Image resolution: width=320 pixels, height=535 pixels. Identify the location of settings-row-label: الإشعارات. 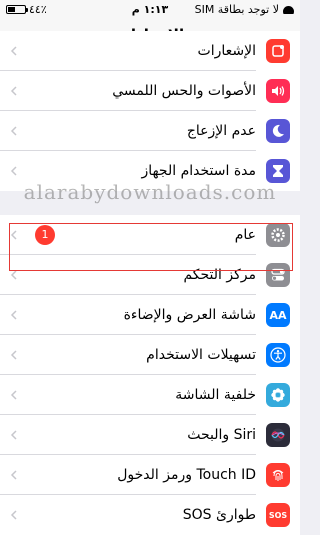
(226, 51).